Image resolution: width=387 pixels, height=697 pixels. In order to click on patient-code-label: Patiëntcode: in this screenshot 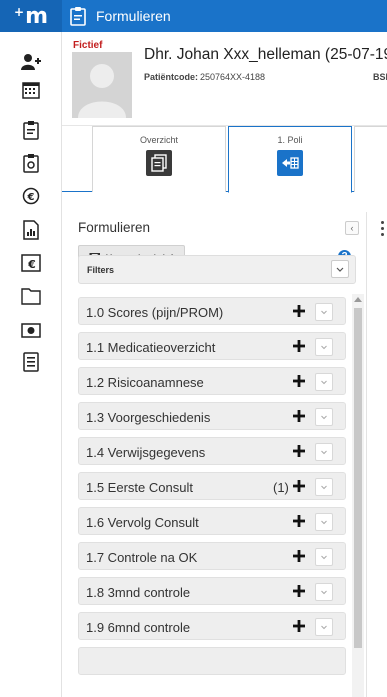, I will do `click(171, 77)`.